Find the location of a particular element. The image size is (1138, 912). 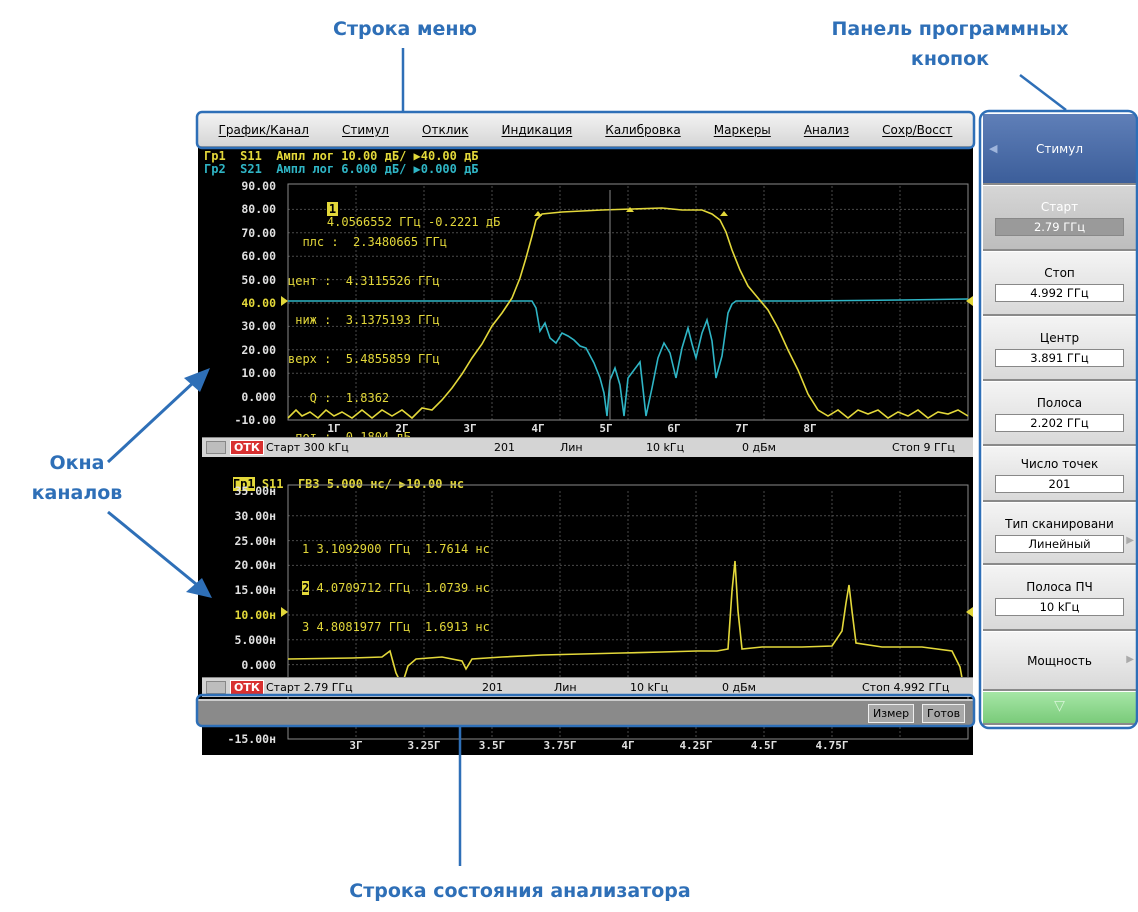

bw-line-high: верх : 5.4855859 ГГц is located at coordinates (364, 359).